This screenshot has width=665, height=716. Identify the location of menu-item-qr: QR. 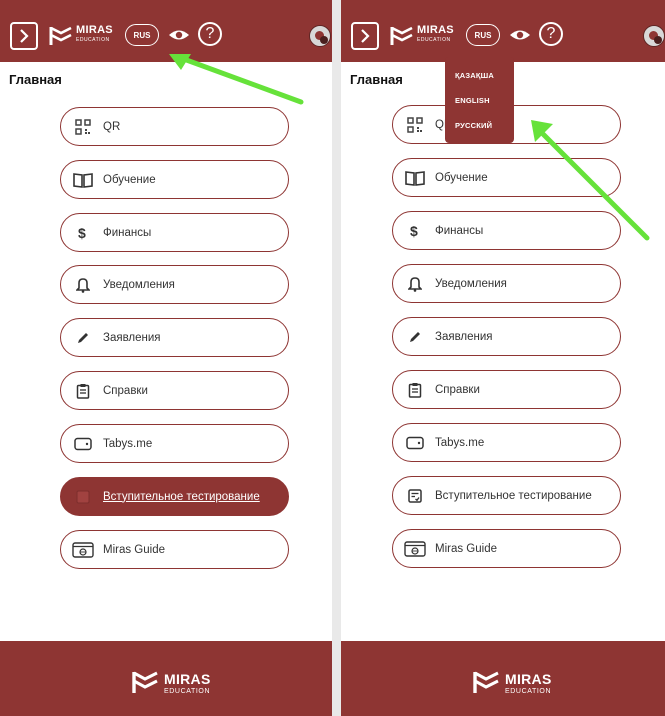
(174, 126).